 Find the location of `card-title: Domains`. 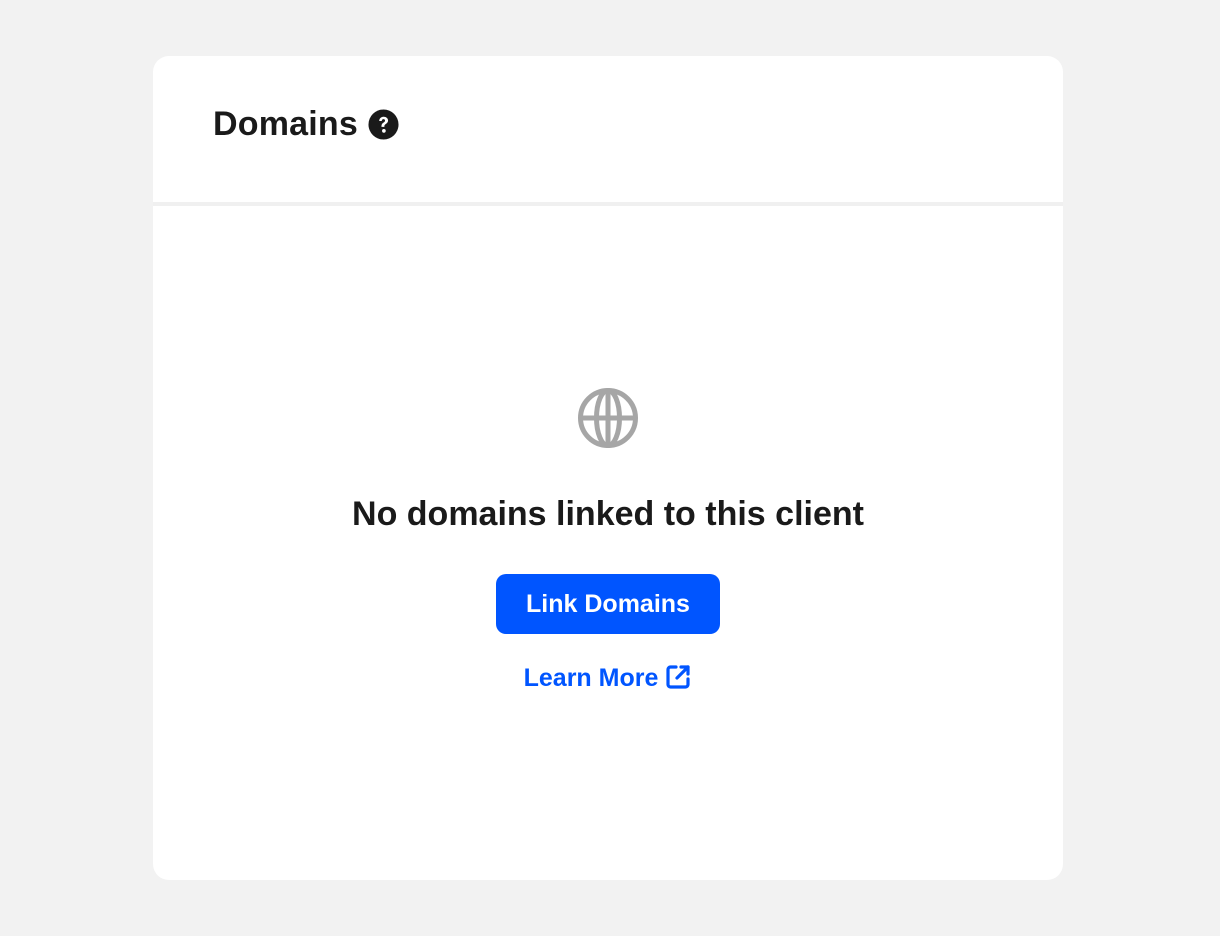

card-title: Domains is located at coordinates (285, 123).